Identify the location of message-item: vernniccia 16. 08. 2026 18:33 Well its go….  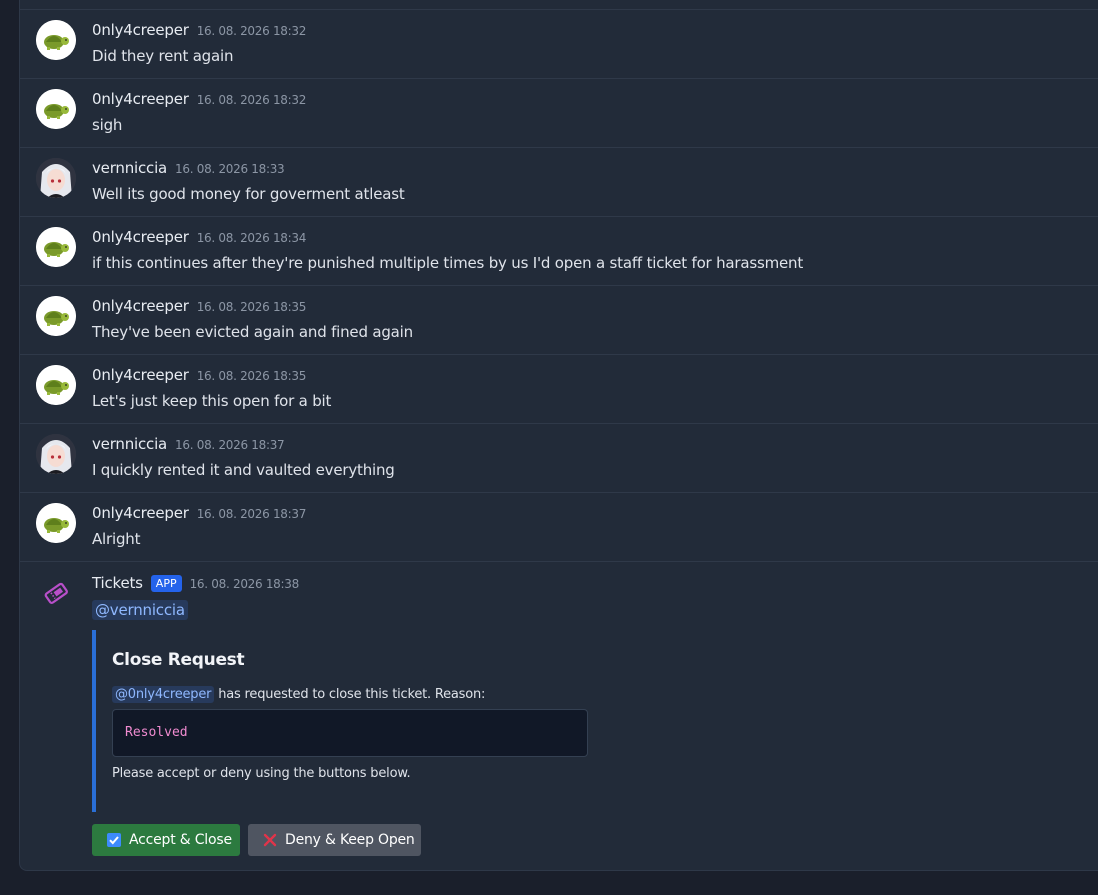
(559, 182).